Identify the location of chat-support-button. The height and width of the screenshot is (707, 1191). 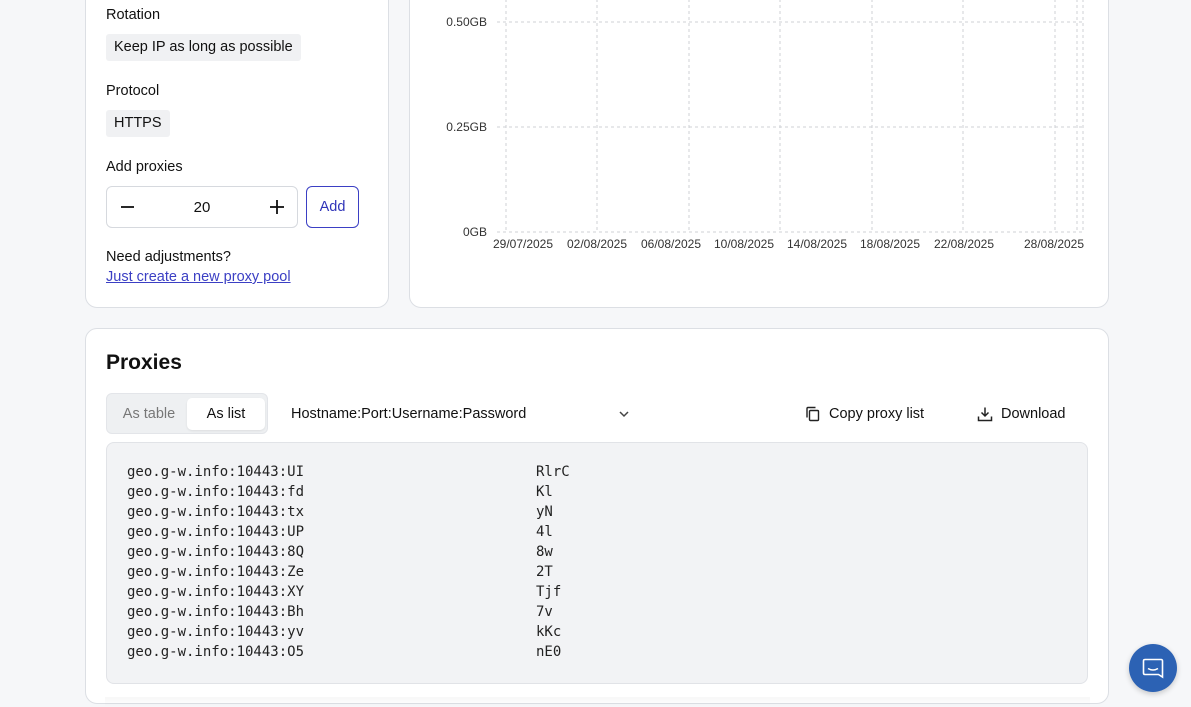
(1153, 668).